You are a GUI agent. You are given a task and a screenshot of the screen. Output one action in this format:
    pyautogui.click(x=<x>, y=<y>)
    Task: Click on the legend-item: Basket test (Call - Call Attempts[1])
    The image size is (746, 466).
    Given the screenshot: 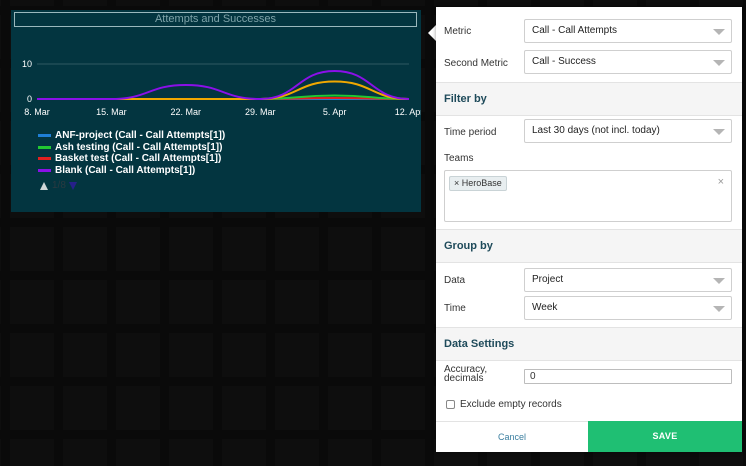 What is the action you would take?
    pyautogui.click(x=131, y=159)
    